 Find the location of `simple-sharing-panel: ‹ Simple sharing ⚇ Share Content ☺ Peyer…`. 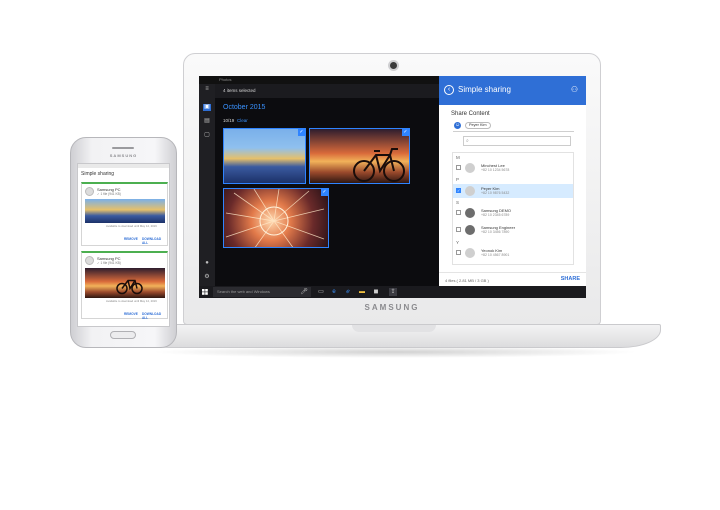

simple-sharing-panel: ‹ Simple sharing ⚇ Share Content ☺ Peyer… is located at coordinates (512, 181).